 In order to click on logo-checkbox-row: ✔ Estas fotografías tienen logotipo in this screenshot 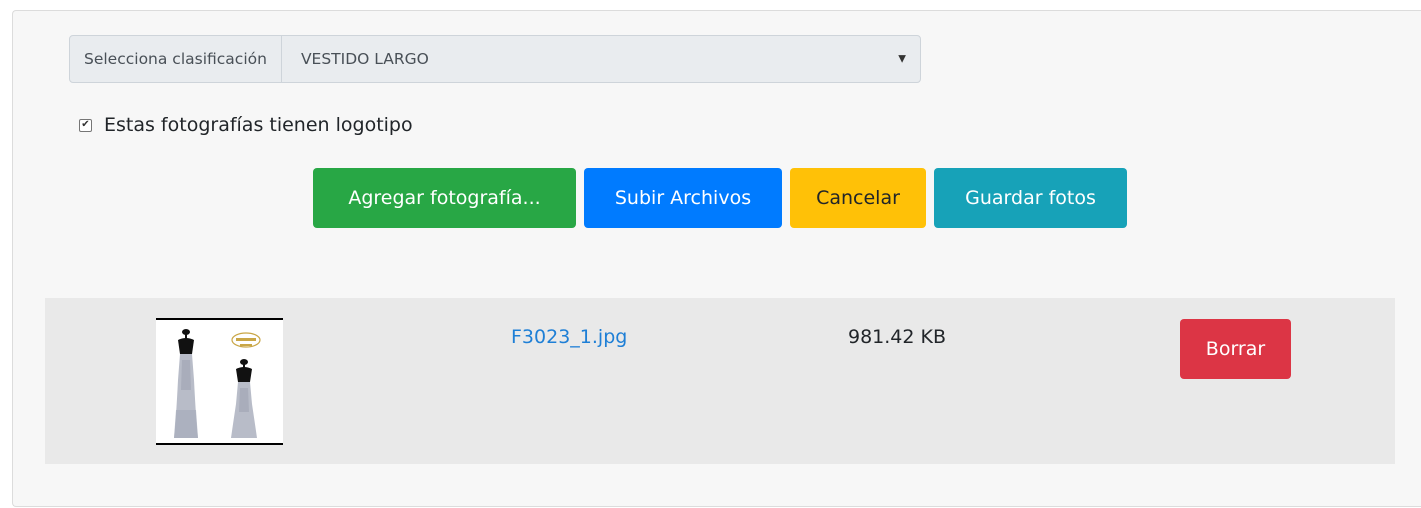, I will do `click(246, 125)`.